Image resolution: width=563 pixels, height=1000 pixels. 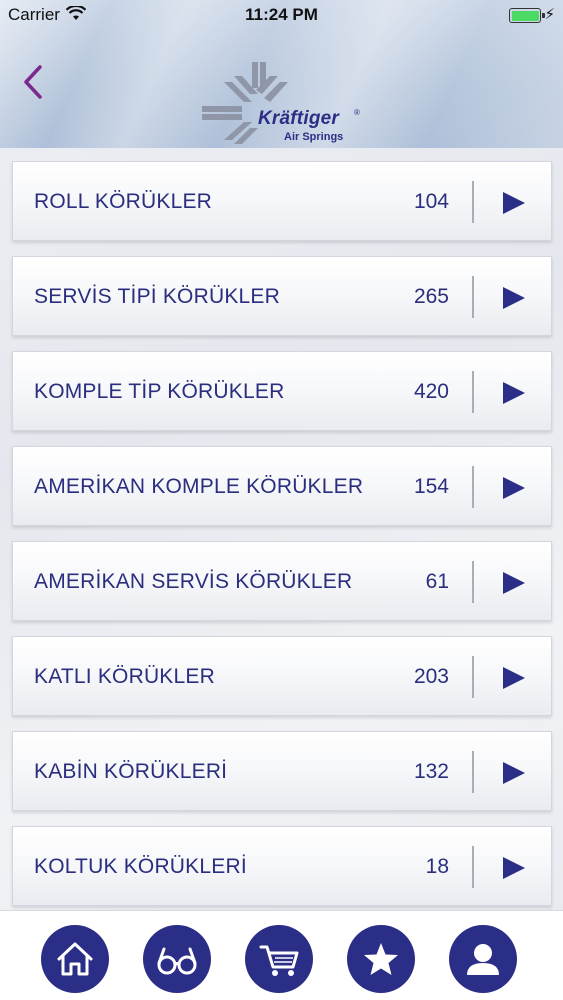 I want to click on logo-wordmark: Kräftiger, so click(x=298, y=118).